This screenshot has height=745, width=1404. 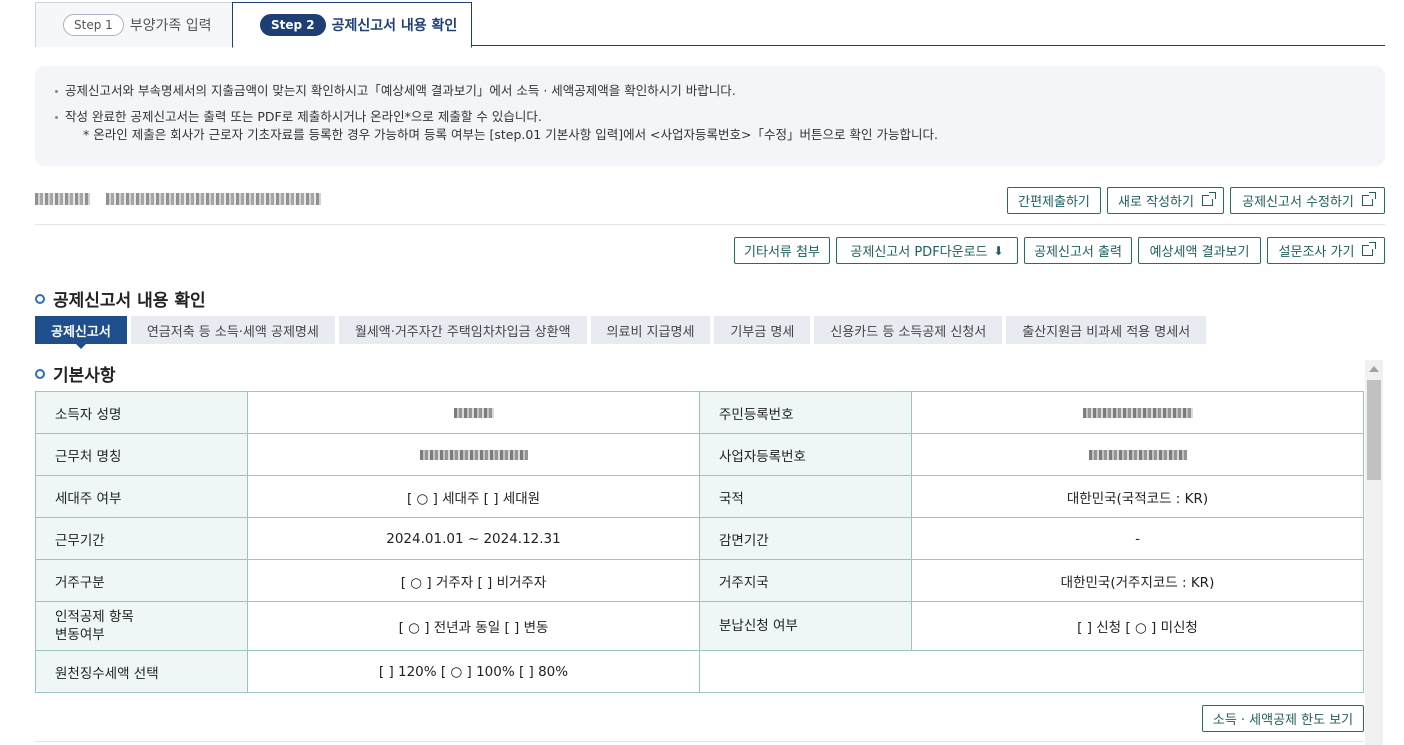 I want to click on resident-number-value, so click(x=1137, y=412).